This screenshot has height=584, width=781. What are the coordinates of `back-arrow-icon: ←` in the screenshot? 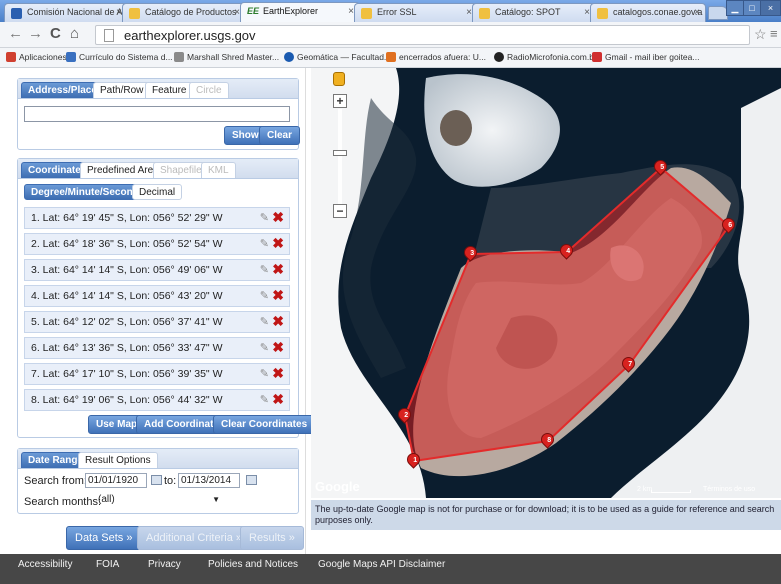 It's located at (15, 34).